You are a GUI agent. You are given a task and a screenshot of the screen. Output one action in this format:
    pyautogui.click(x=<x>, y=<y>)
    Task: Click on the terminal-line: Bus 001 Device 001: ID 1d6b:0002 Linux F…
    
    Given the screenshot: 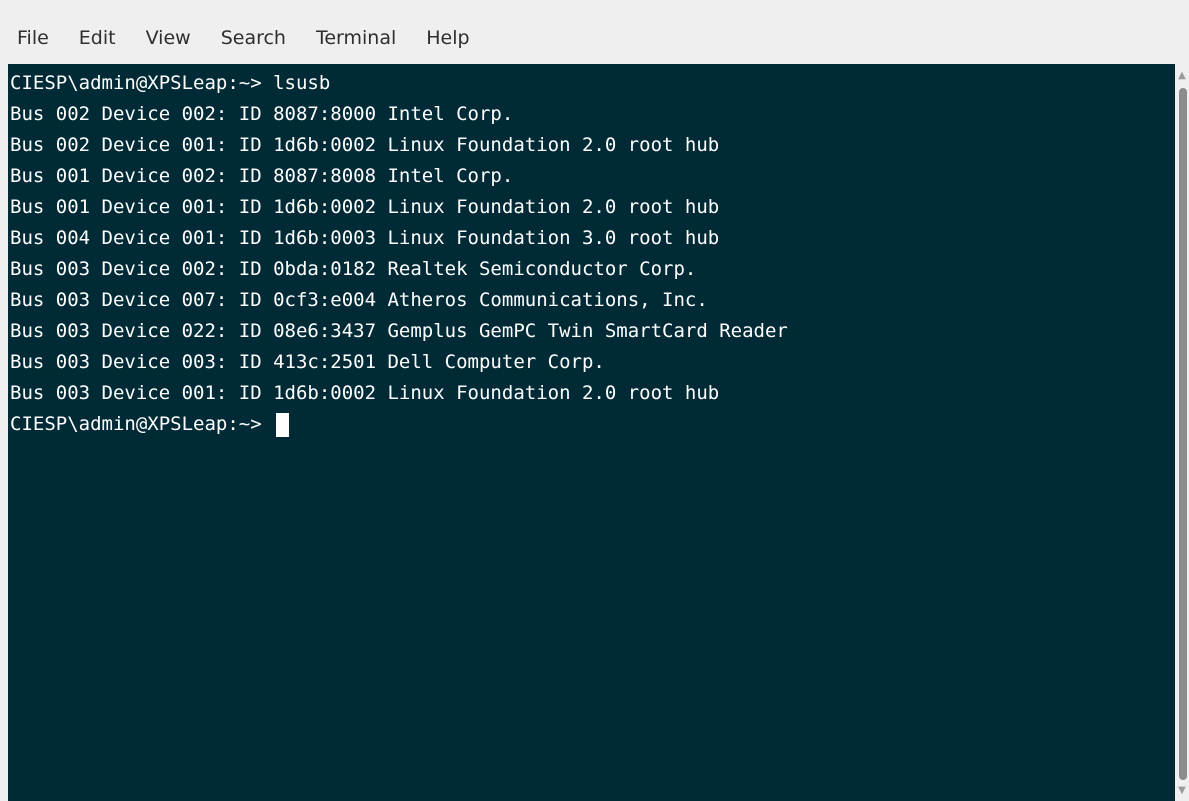 What is the action you would take?
    pyautogui.click(x=365, y=207)
    